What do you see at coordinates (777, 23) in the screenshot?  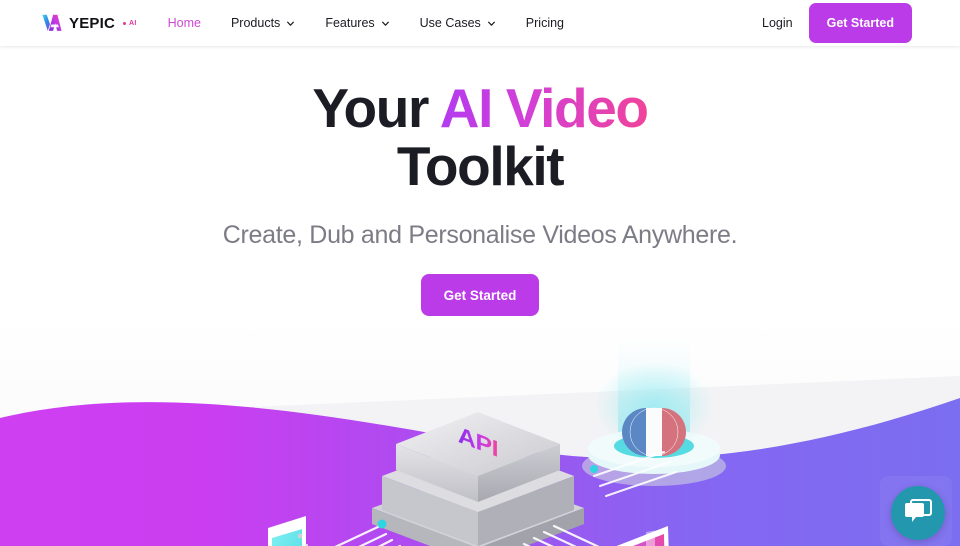 I see `login-link: Login` at bounding box center [777, 23].